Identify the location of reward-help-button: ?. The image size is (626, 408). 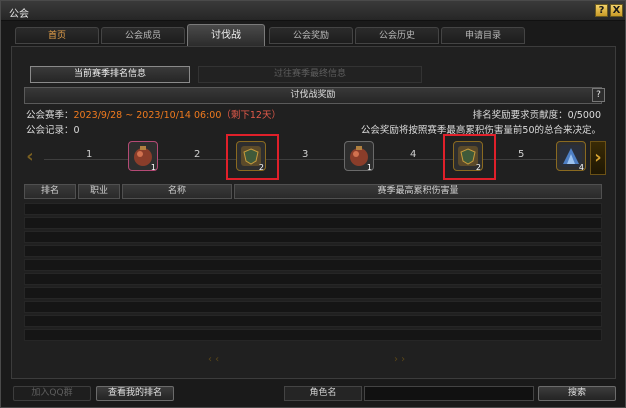
(598, 95).